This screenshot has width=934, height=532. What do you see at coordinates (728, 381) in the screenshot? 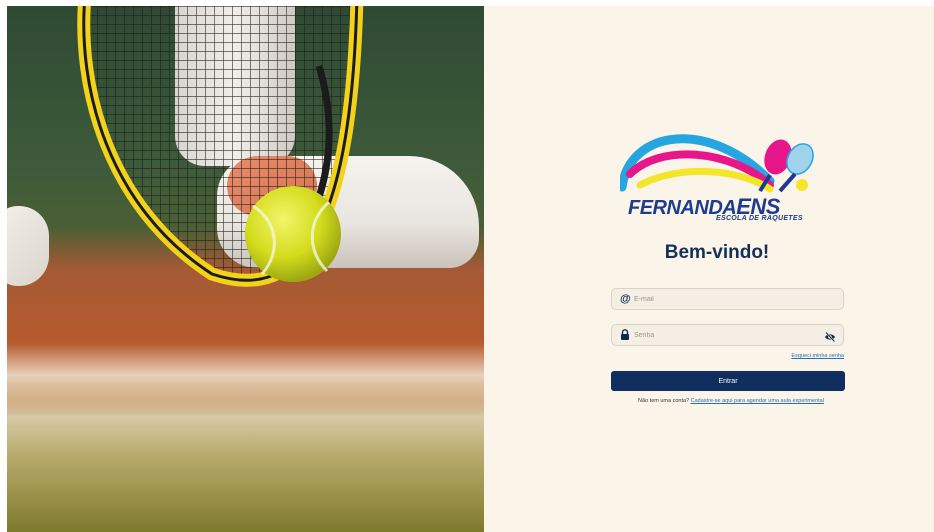
I see `login-button: Entrar` at bounding box center [728, 381].